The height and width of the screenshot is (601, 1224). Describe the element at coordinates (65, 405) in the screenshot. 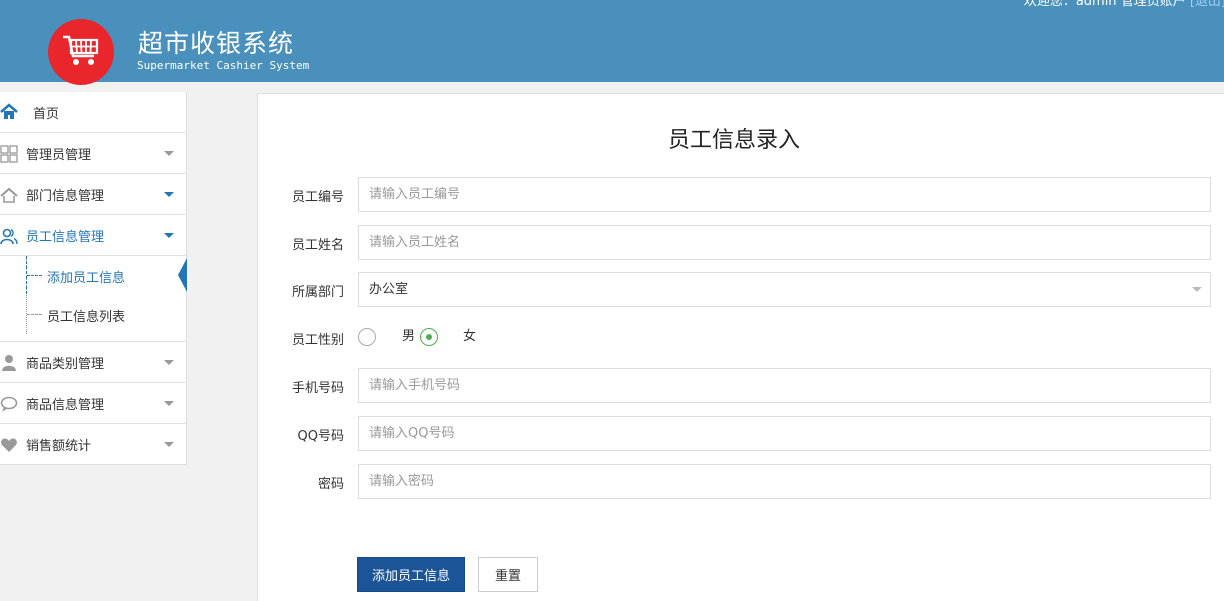

I see `sidebar-item-label: 商品信息管理` at that location.